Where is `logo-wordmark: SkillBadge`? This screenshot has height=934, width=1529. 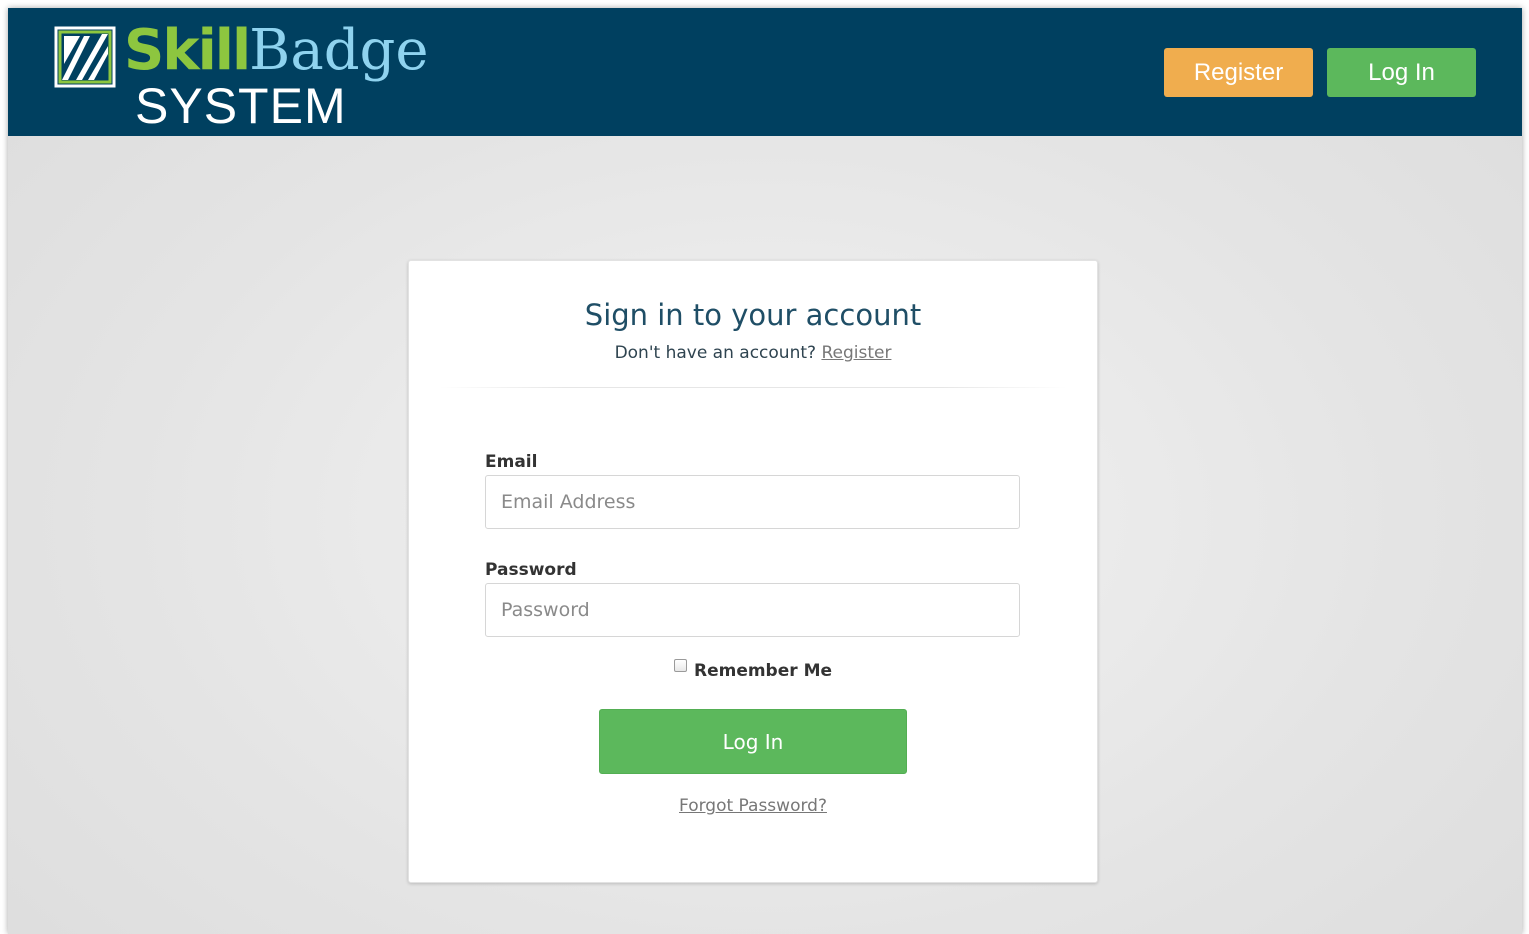
logo-wordmark: SkillBadge is located at coordinates (276, 51).